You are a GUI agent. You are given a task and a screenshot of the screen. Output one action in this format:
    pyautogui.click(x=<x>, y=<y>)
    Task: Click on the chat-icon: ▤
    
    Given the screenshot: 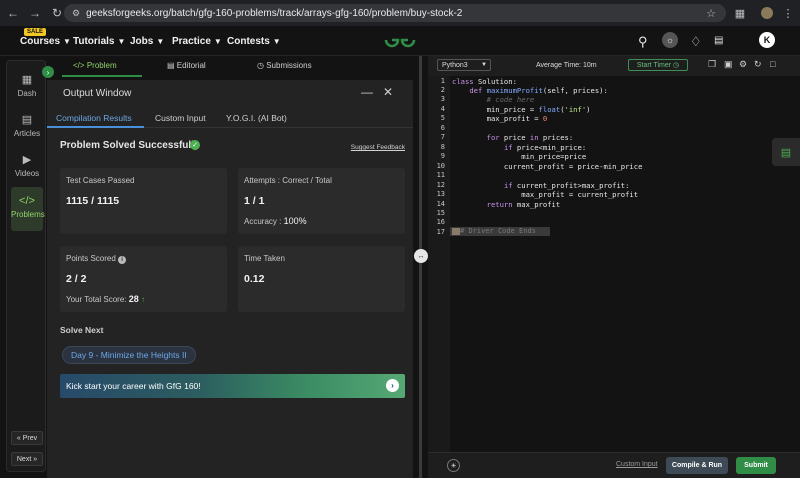 What is the action you would take?
    pyautogui.click(x=786, y=152)
    